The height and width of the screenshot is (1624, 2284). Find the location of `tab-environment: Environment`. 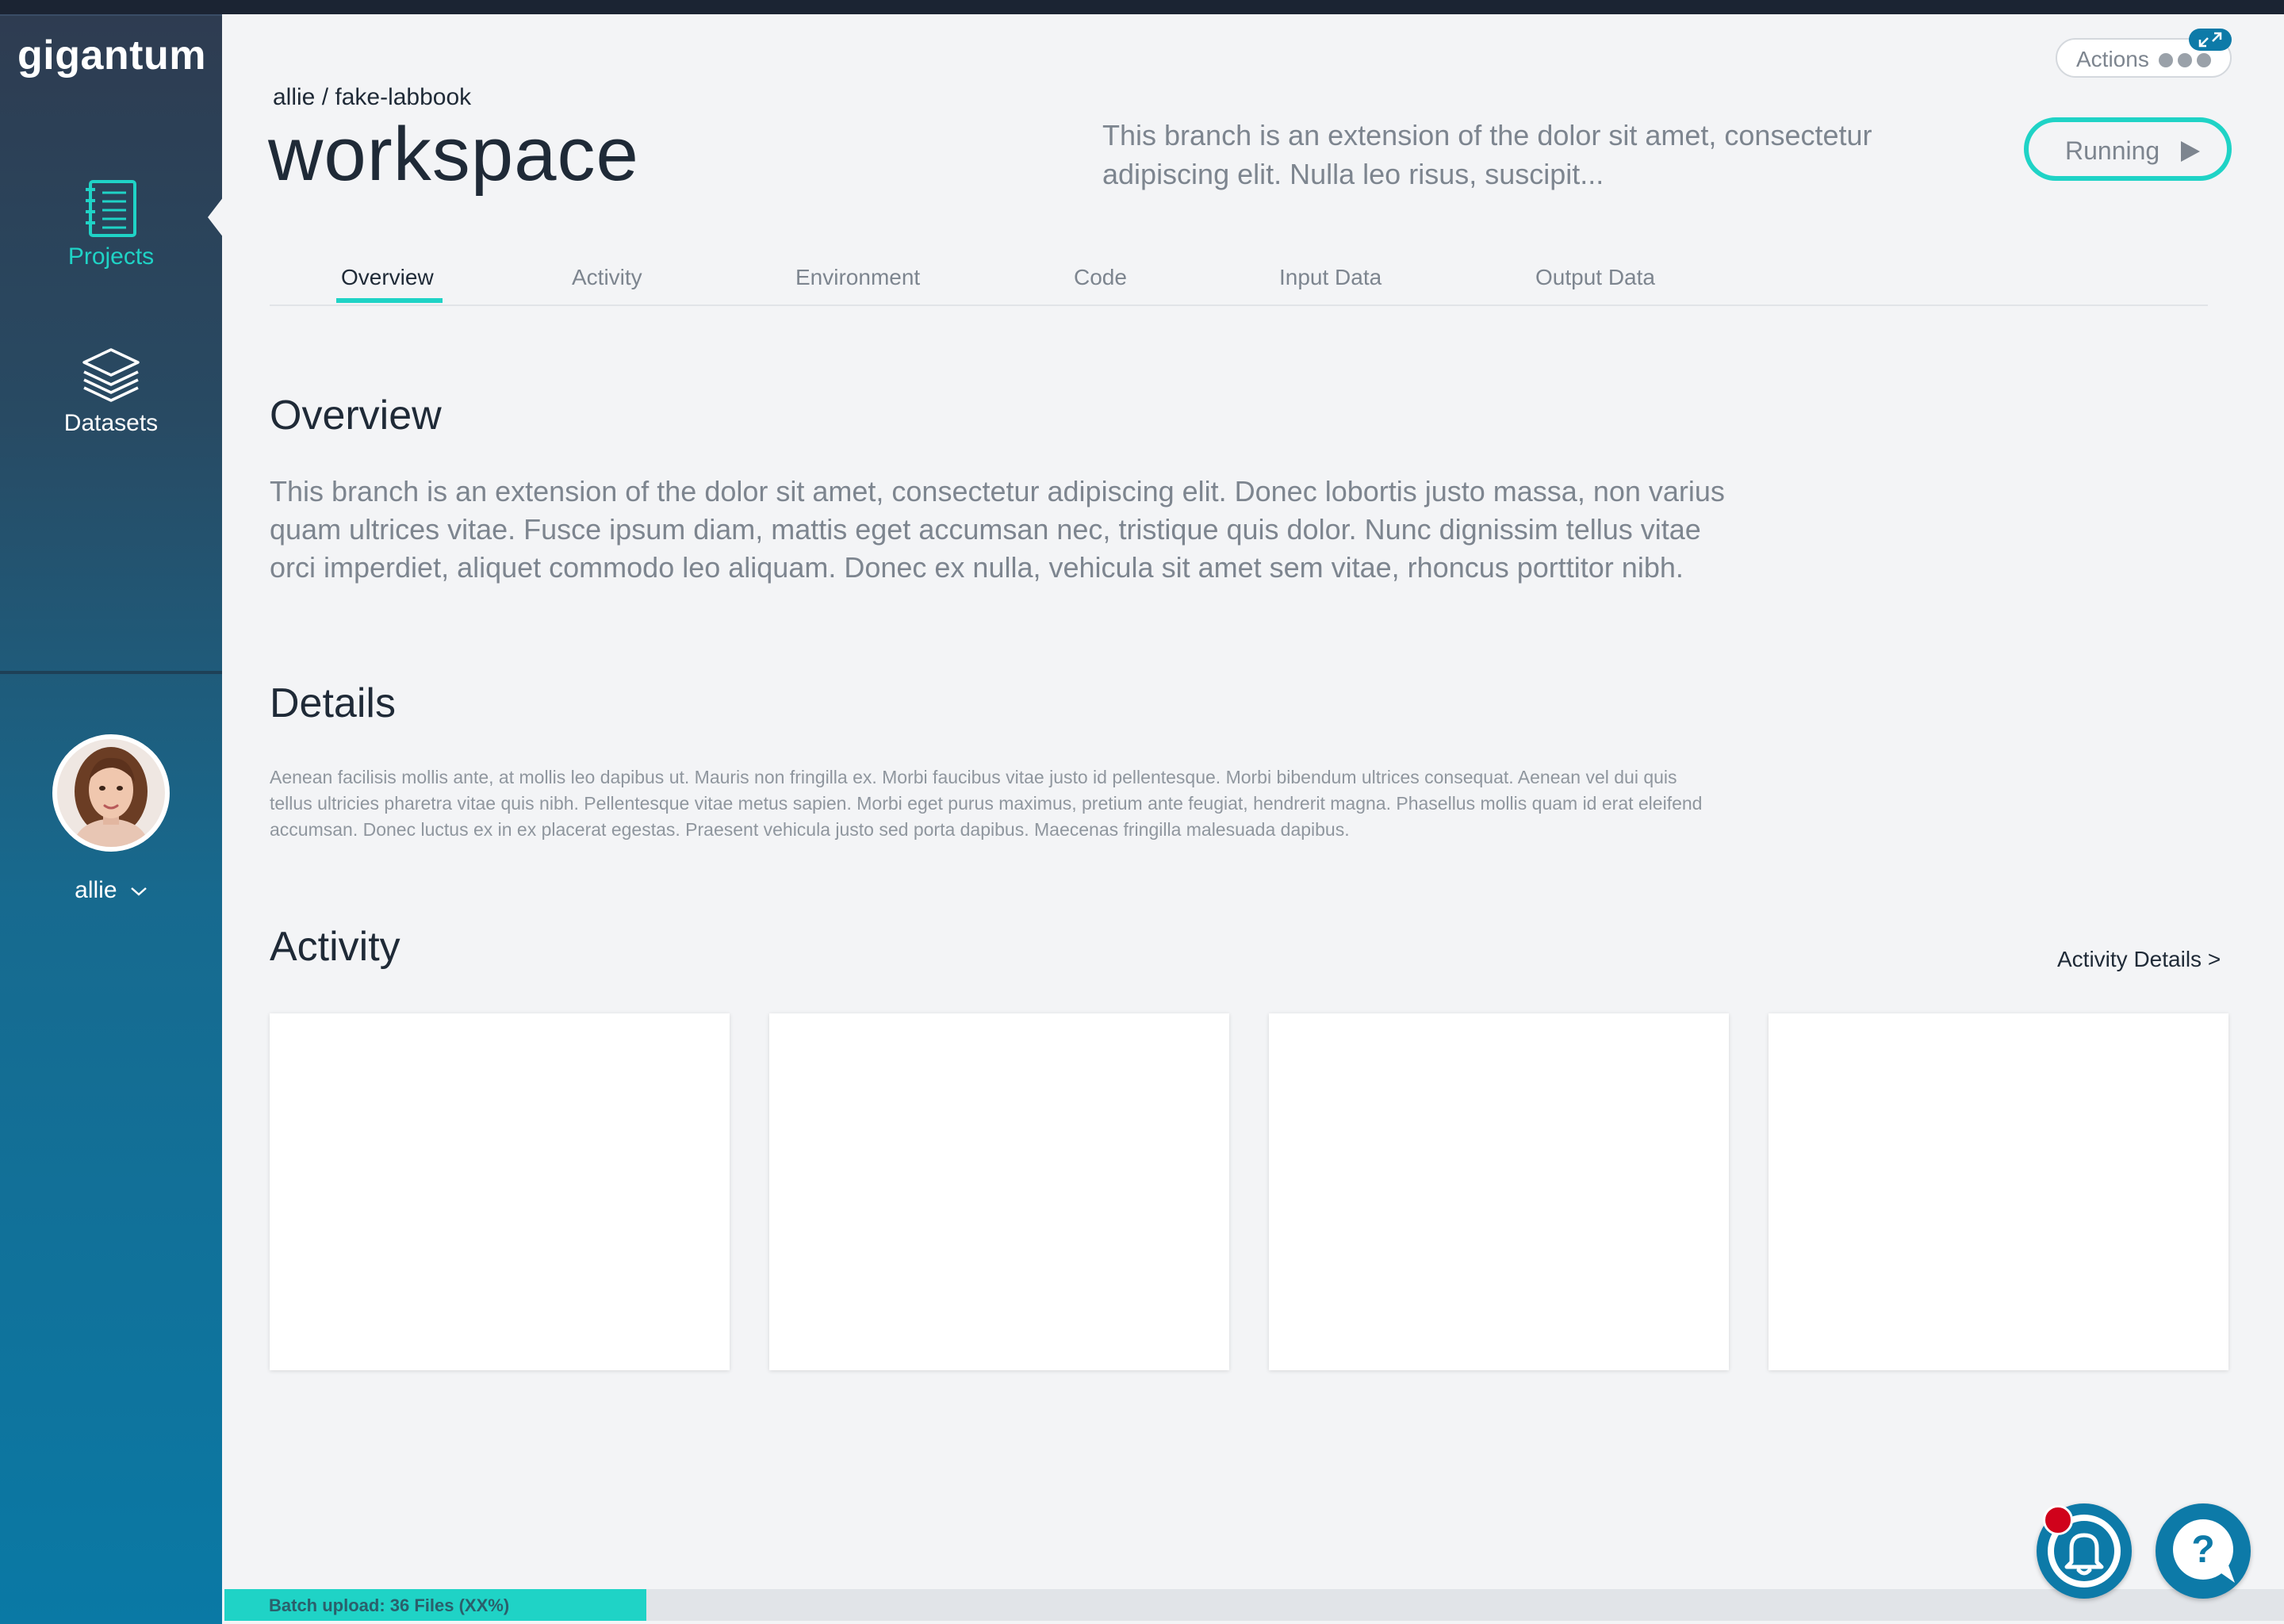

tab-environment: Environment is located at coordinates (857, 277).